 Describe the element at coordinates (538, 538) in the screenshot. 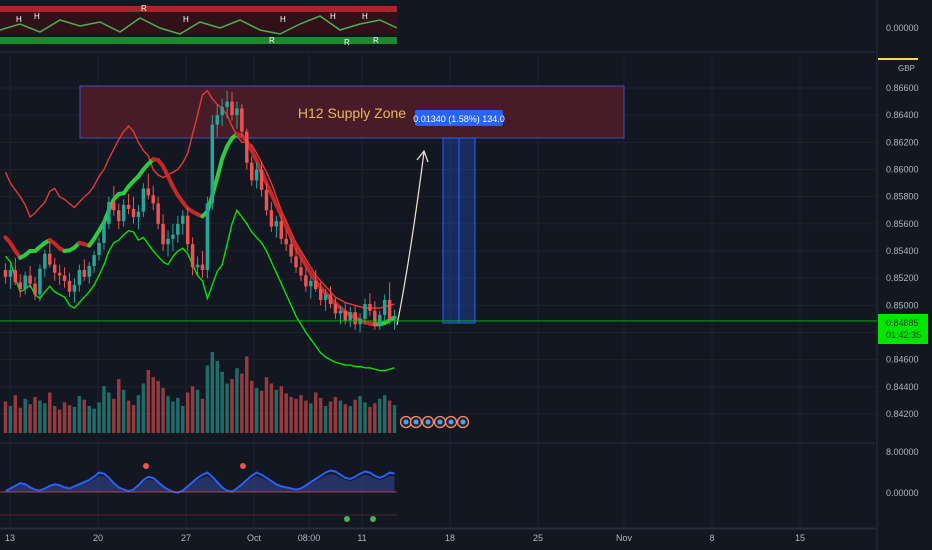

I see `time-axis-label: 25` at that location.